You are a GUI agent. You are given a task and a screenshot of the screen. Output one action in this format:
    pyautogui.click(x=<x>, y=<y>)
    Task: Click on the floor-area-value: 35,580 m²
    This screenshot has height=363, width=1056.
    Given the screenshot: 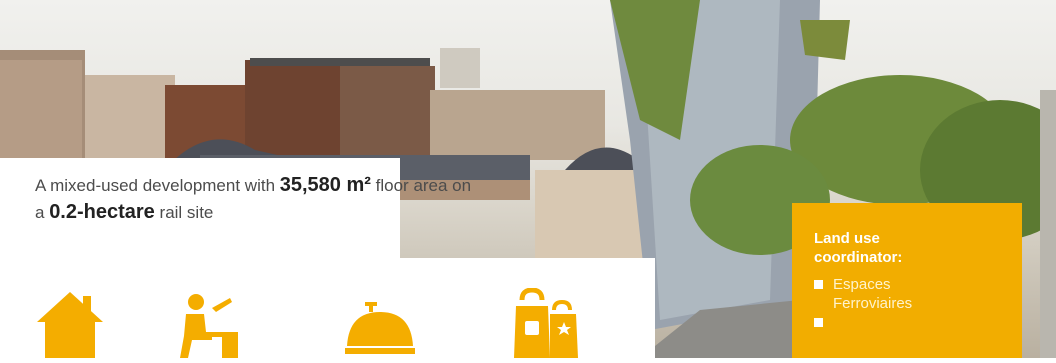 What is the action you would take?
    pyautogui.click(x=325, y=185)
    